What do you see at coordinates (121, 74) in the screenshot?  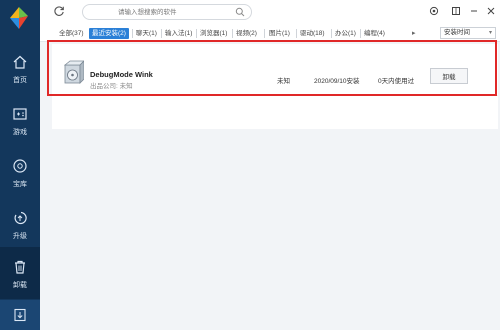 I see `app-name: DebugMode Wink` at bounding box center [121, 74].